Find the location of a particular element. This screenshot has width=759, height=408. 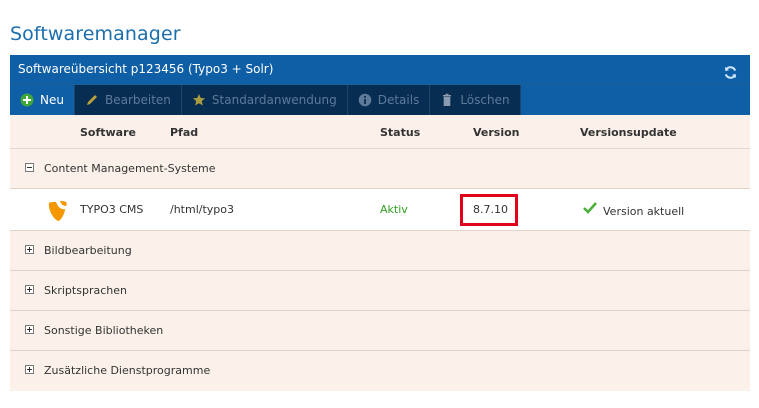

typo3-logo-icon is located at coordinates (58, 212).